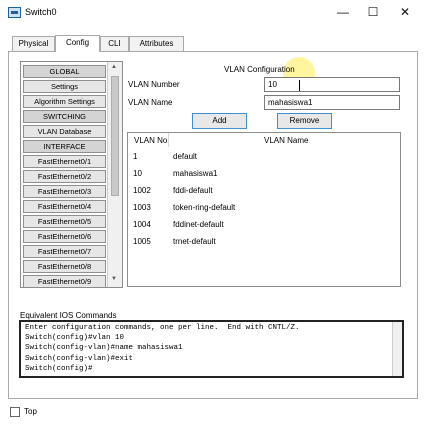  Describe the element at coordinates (204, 207) in the screenshot. I see `vlan-name-cell: token-ring-default` at that location.